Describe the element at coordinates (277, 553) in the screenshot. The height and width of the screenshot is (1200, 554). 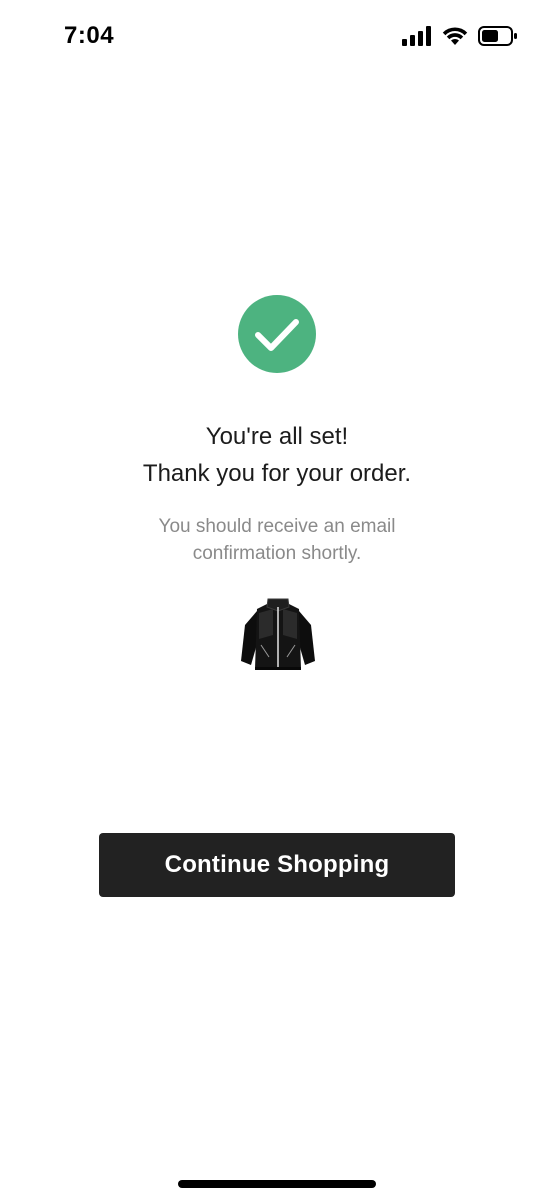
I see `email-note-line2: confirmation shortly.` at that location.